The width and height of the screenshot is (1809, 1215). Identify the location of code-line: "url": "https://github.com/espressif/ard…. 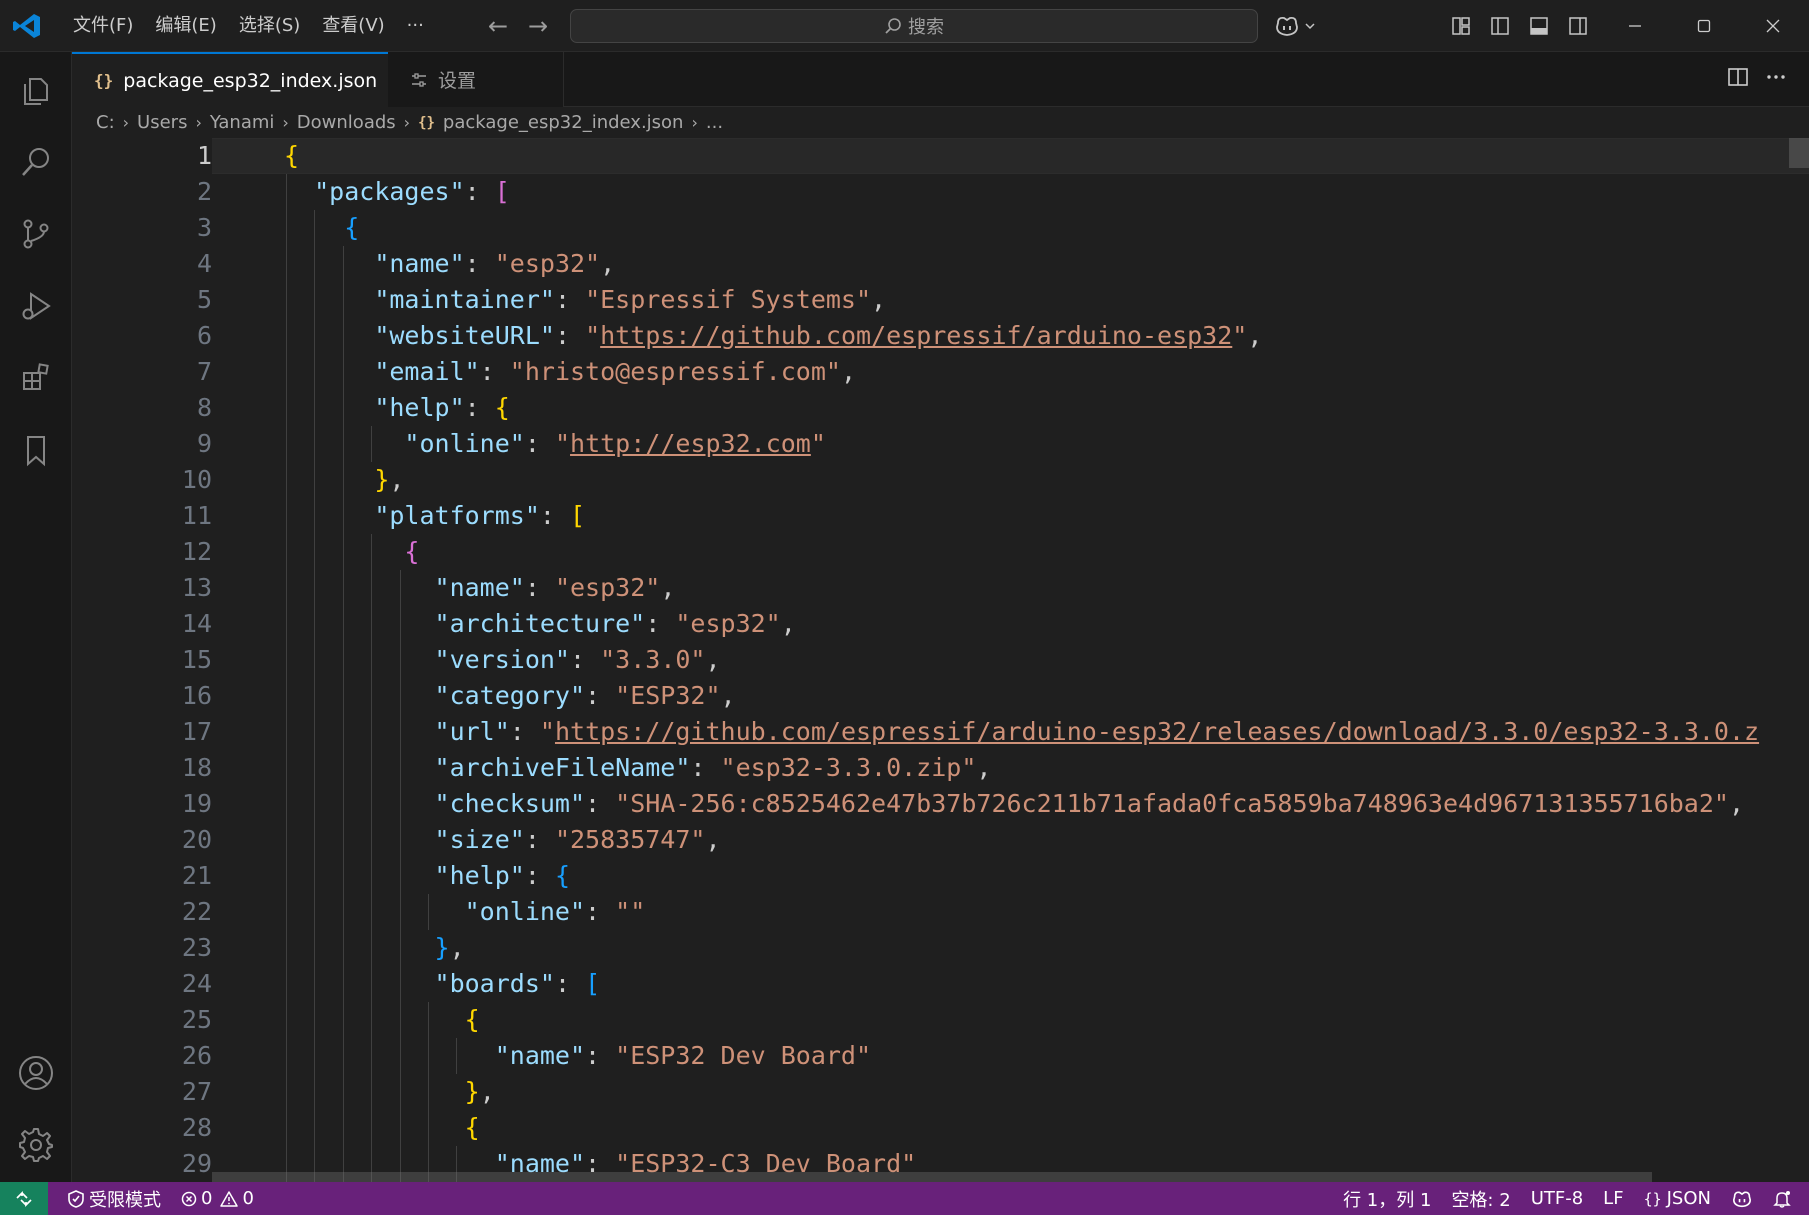
(1022, 732).